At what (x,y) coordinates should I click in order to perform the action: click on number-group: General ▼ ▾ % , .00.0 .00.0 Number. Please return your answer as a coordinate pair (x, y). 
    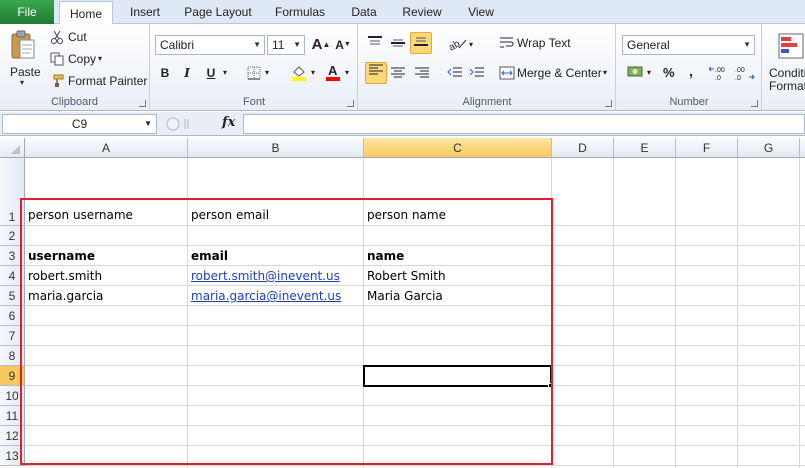
    Looking at the image, I should click on (689, 67).